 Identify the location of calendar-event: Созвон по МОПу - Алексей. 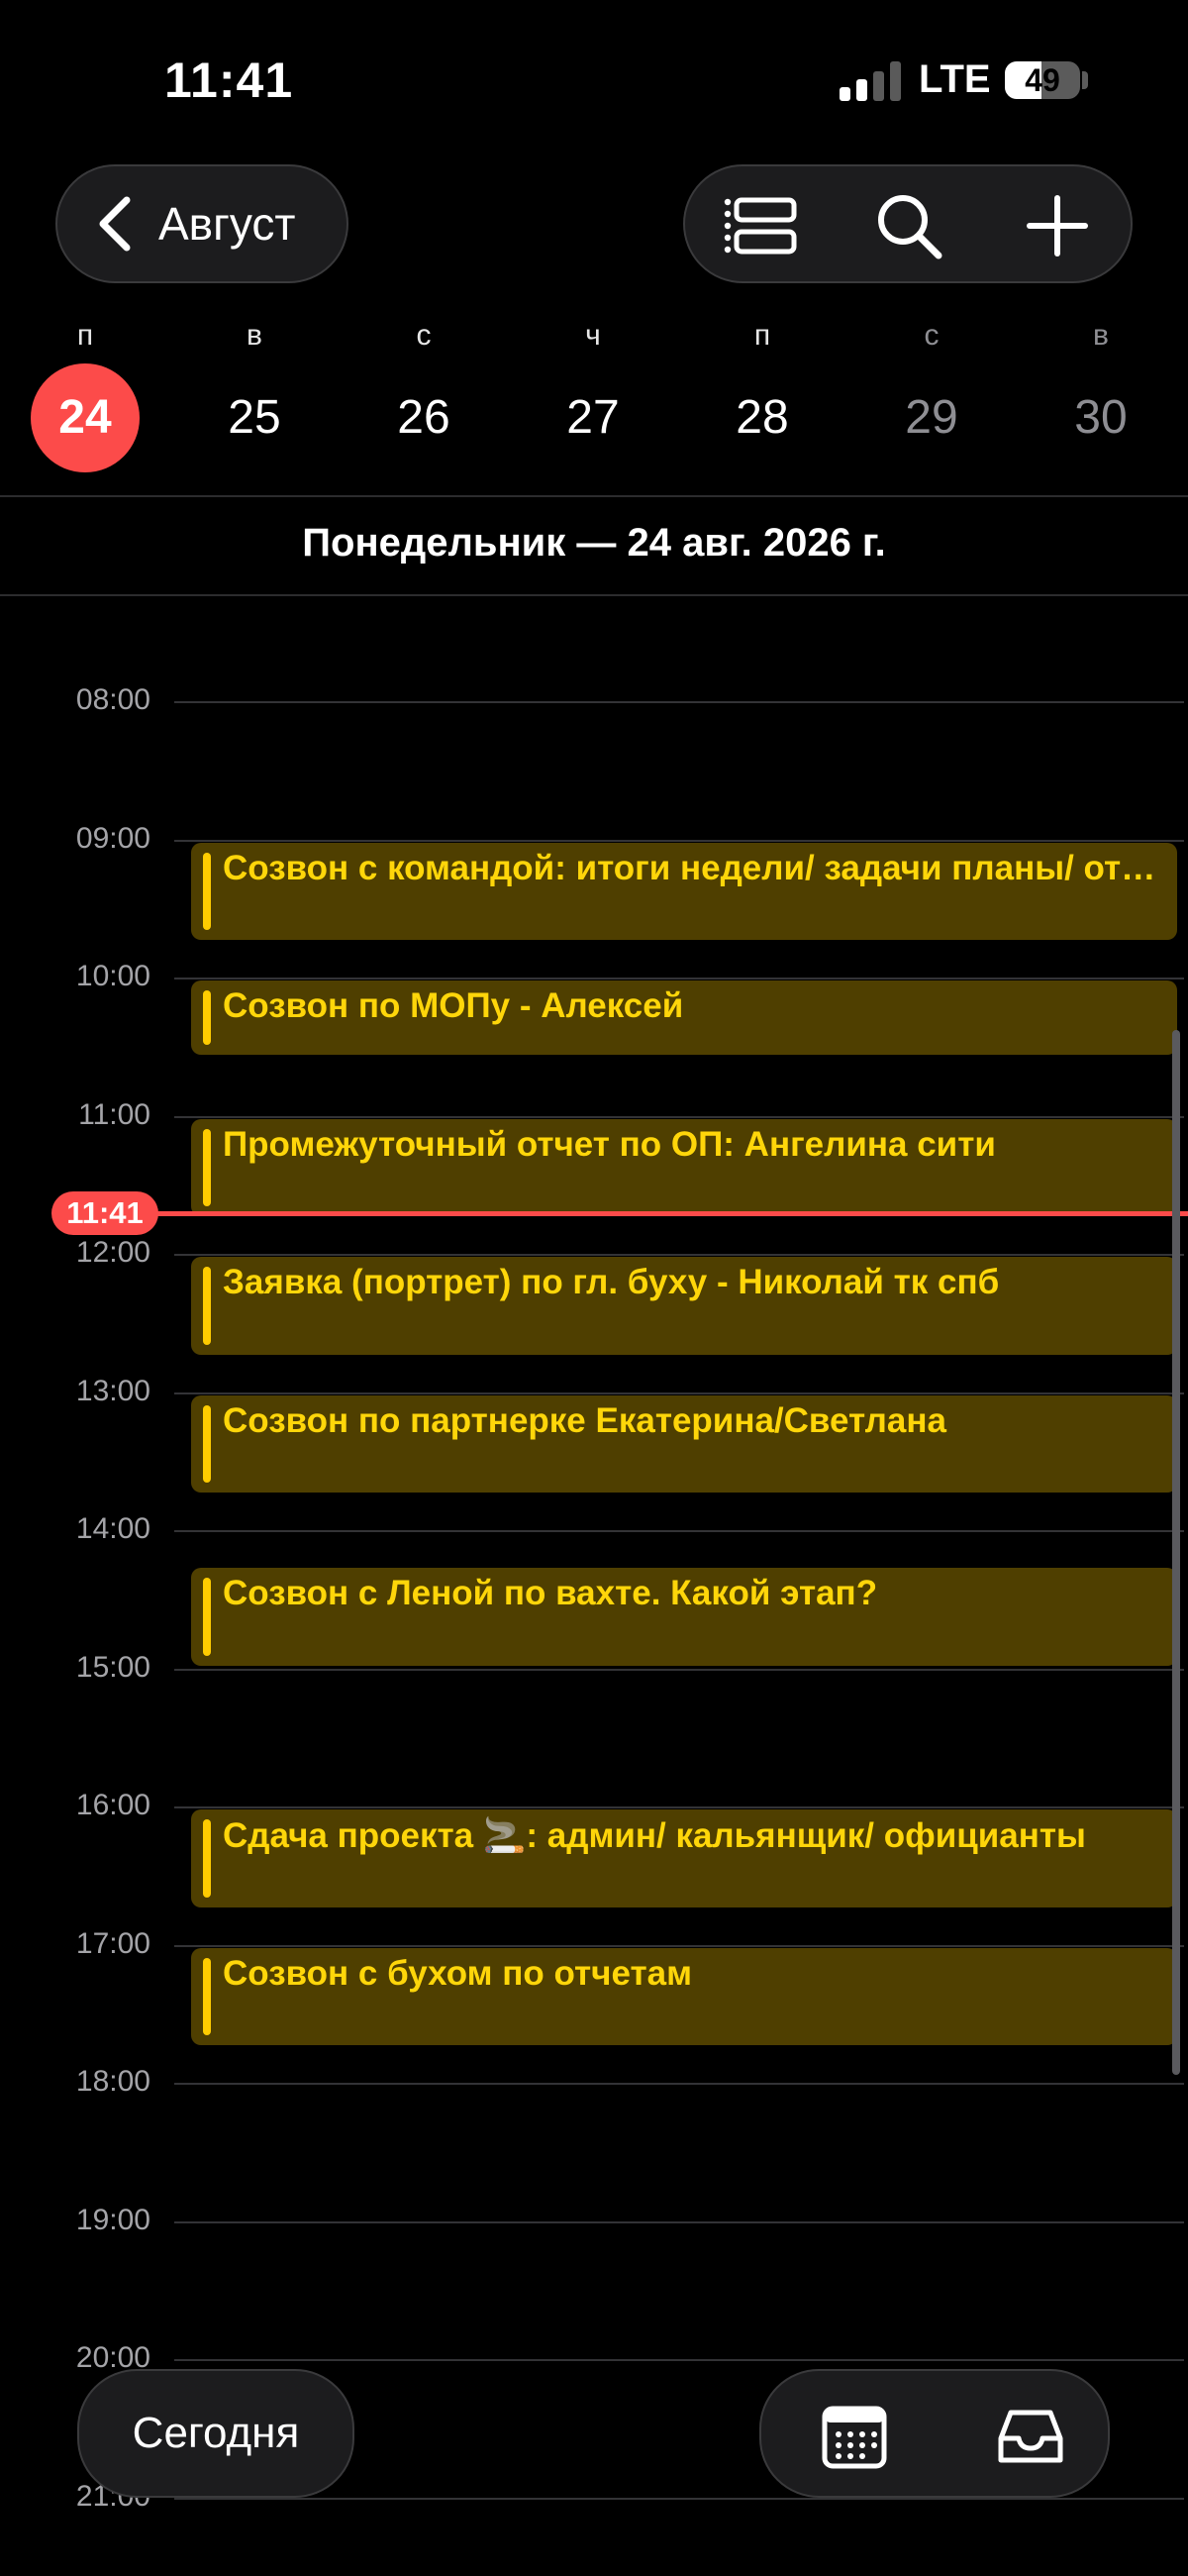
(684, 1018).